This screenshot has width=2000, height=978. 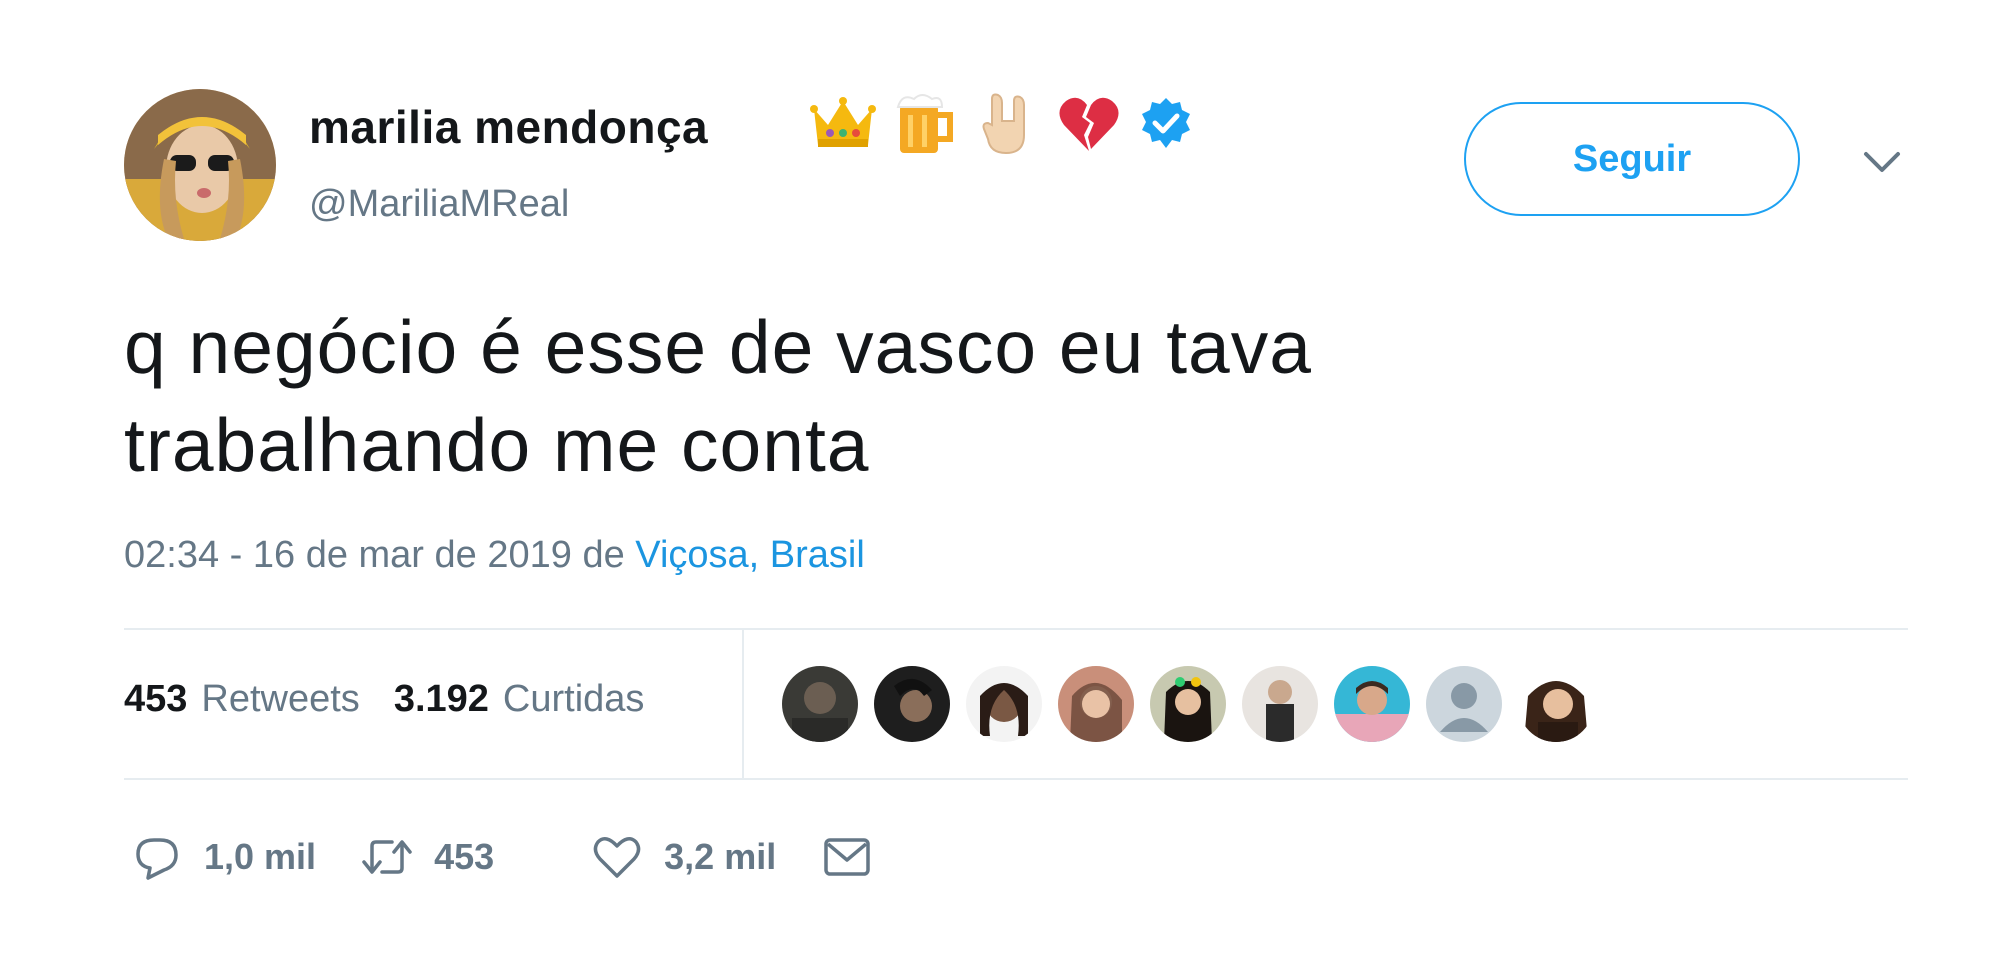 I want to click on reply-action: 1,0 mil, so click(x=223, y=857).